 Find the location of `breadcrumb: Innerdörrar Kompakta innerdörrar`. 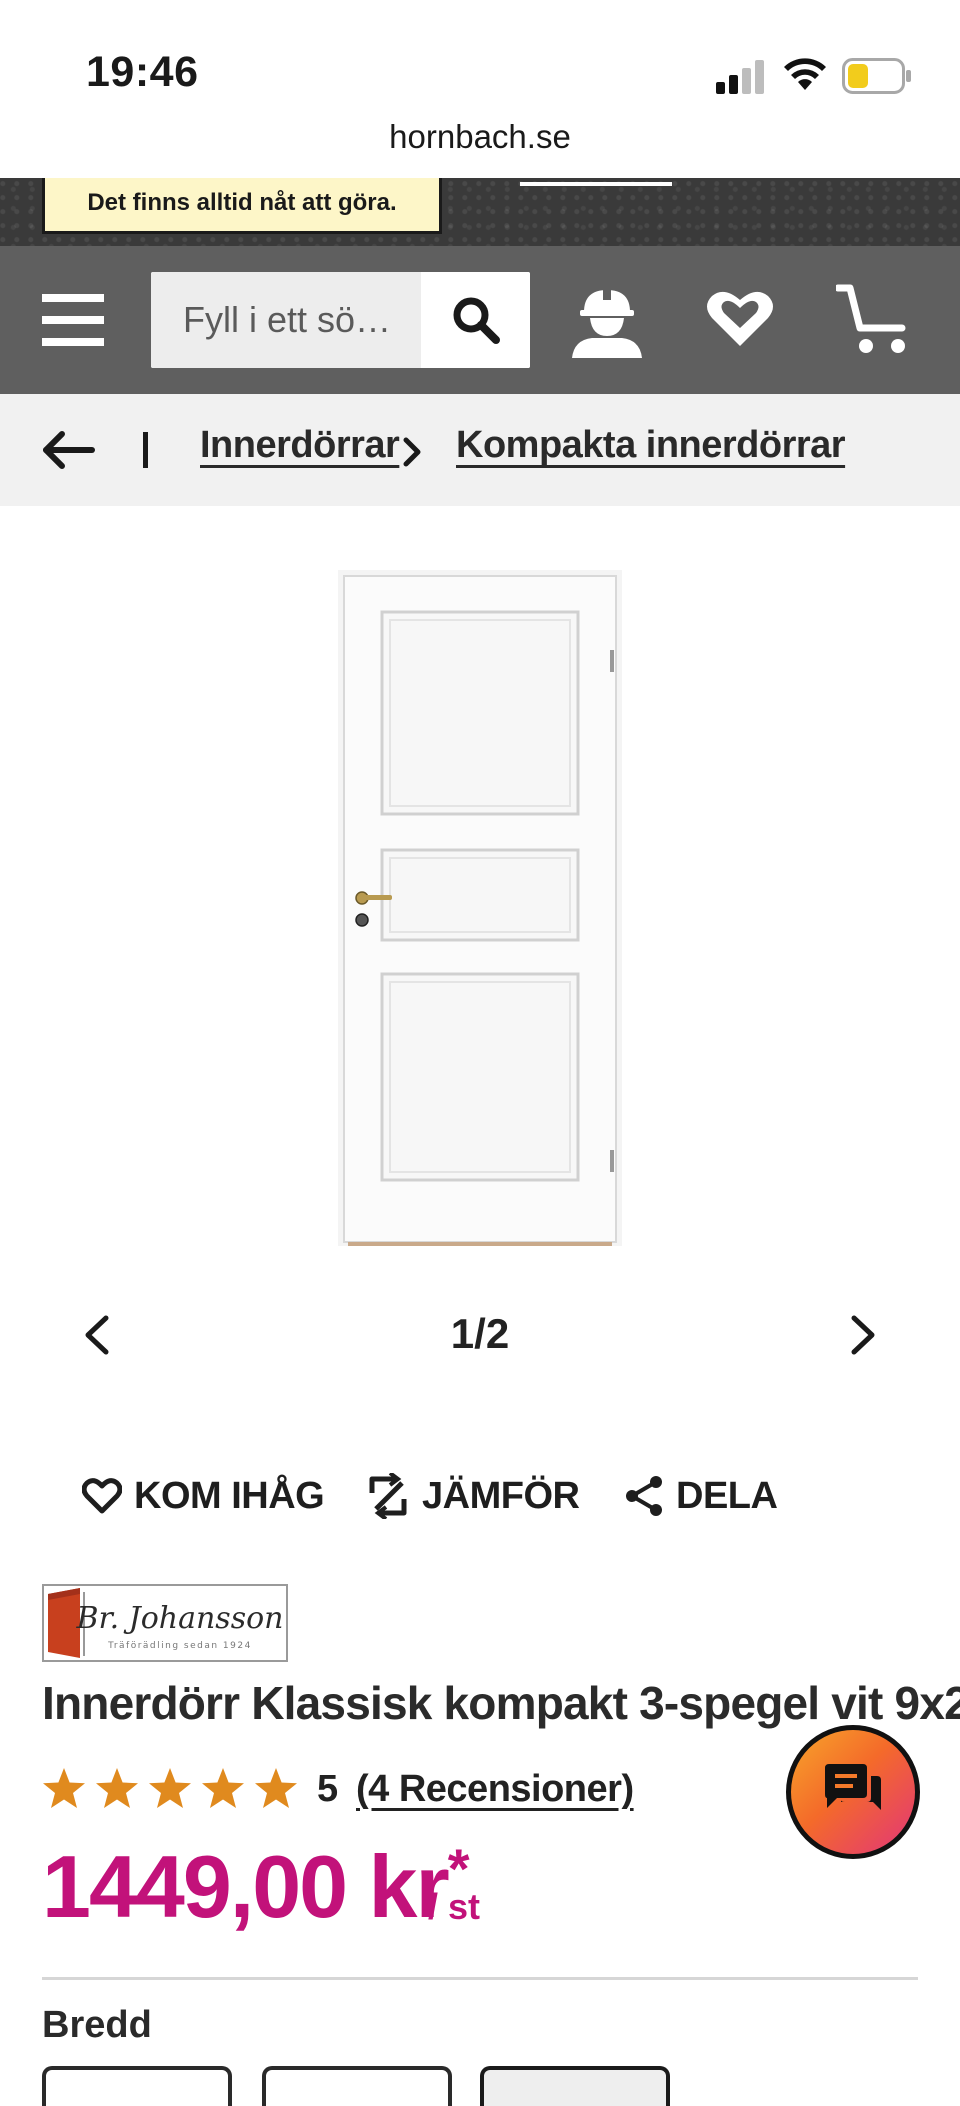

breadcrumb: Innerdörrar Kompakta innerdörrar is located at coordinates (480, 450).